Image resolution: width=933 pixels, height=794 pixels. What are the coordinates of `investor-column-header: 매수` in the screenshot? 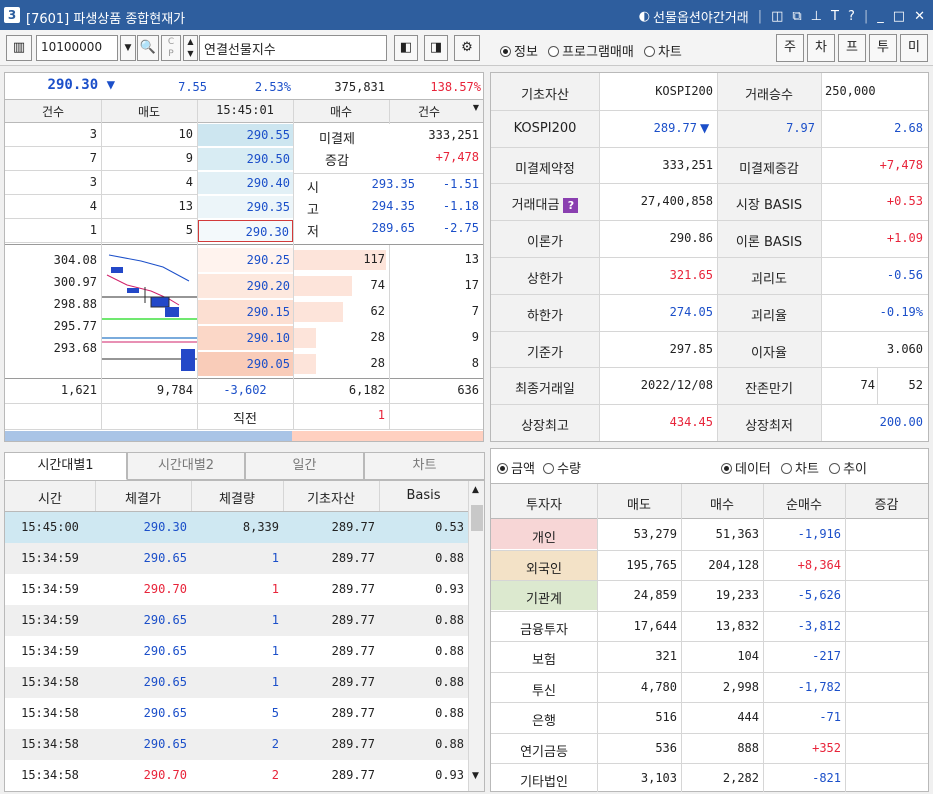 It's located at (722, 503).